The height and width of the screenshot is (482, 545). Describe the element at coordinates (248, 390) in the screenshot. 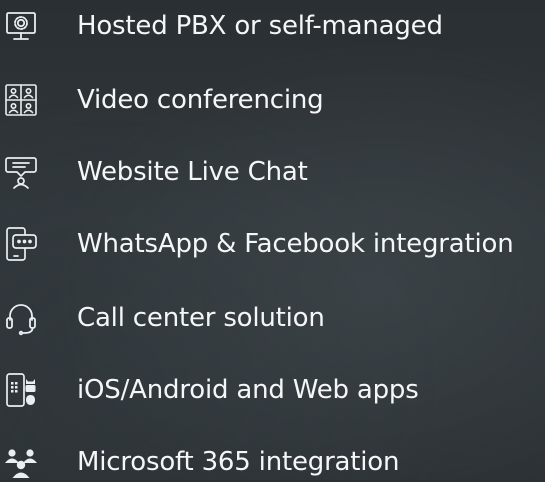

I see `feature-label: iOS/Android and Web apps` at that location.